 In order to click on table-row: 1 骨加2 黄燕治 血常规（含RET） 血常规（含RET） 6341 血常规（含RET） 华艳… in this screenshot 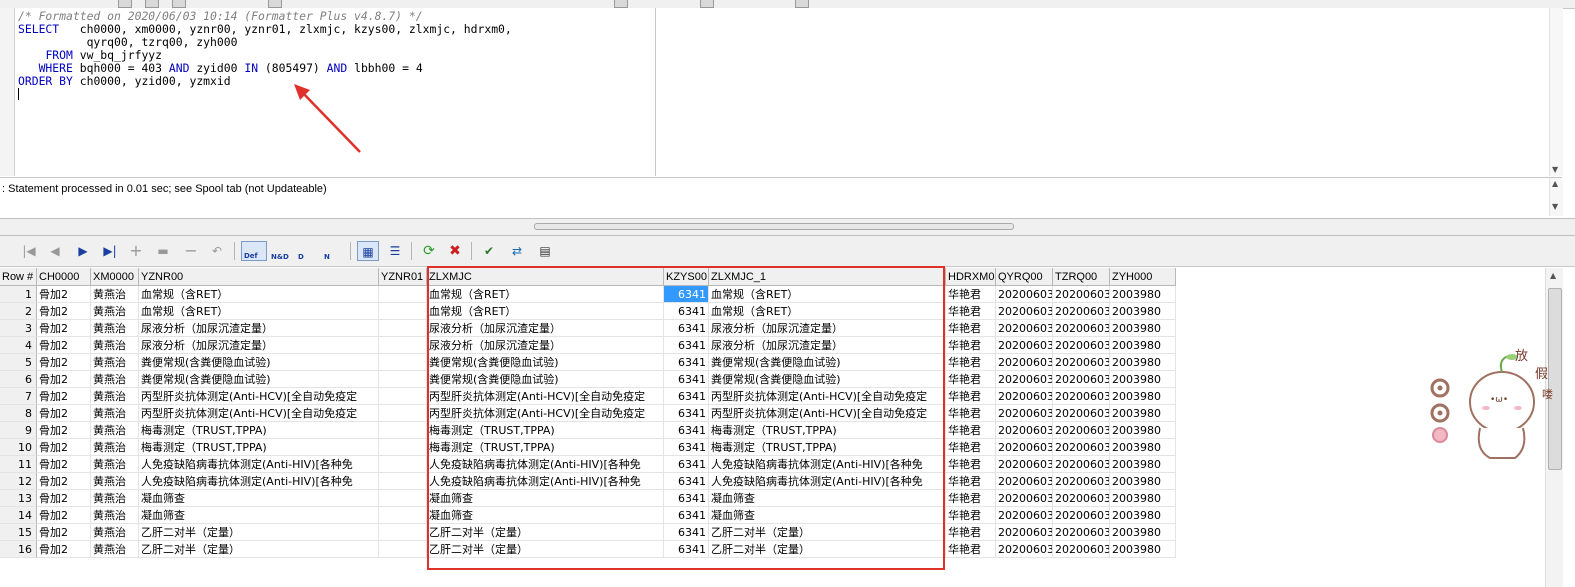, I will do `click(590, 294)`.